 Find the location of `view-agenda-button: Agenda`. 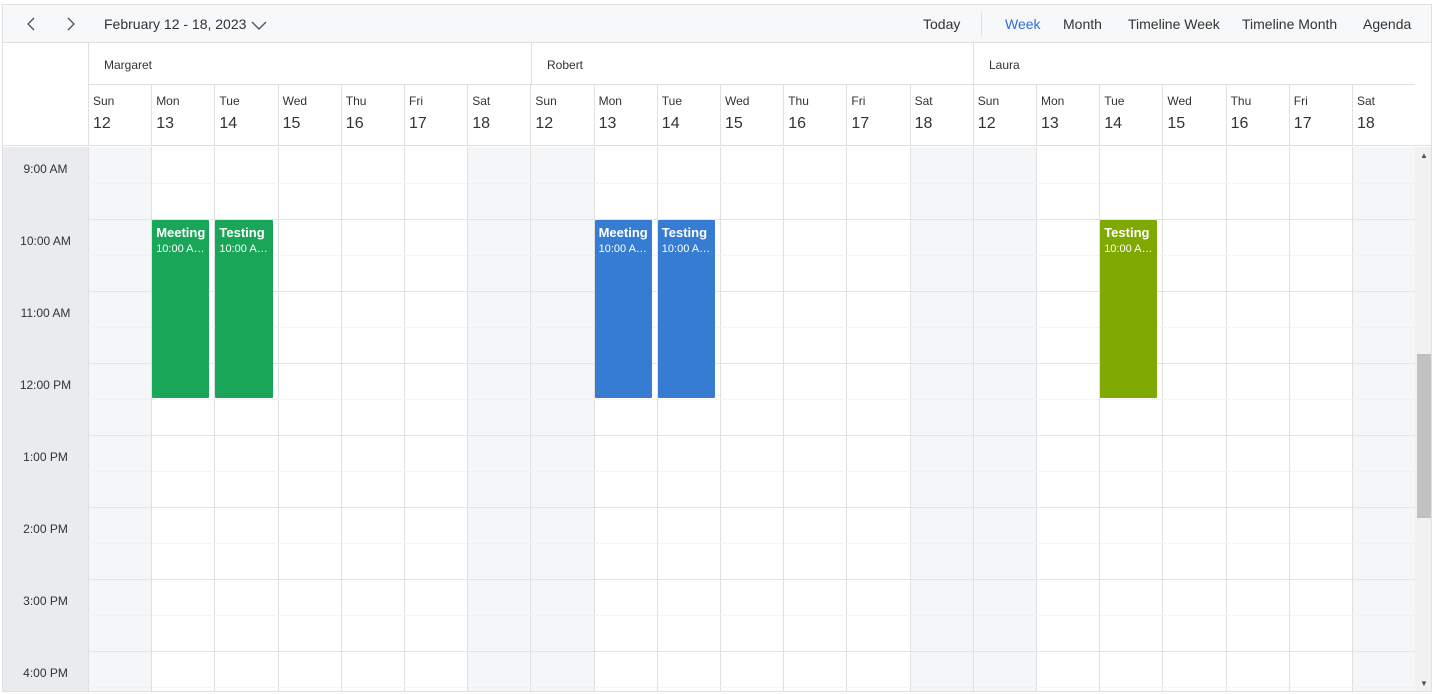

view-agenda-button: Agenda is located at coordinates (1387, 24).